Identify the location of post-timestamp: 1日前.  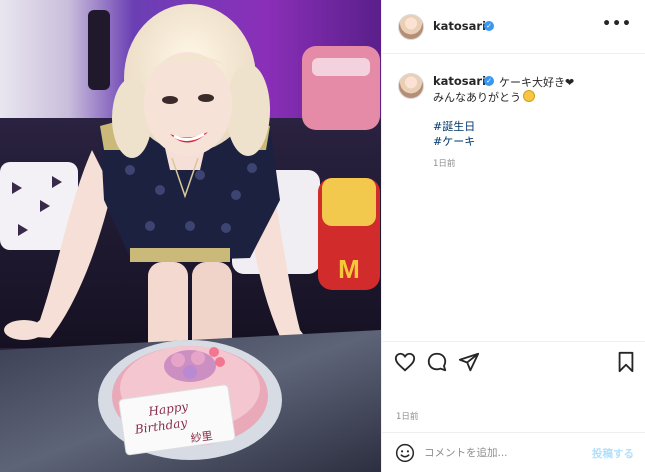
(407, 417).